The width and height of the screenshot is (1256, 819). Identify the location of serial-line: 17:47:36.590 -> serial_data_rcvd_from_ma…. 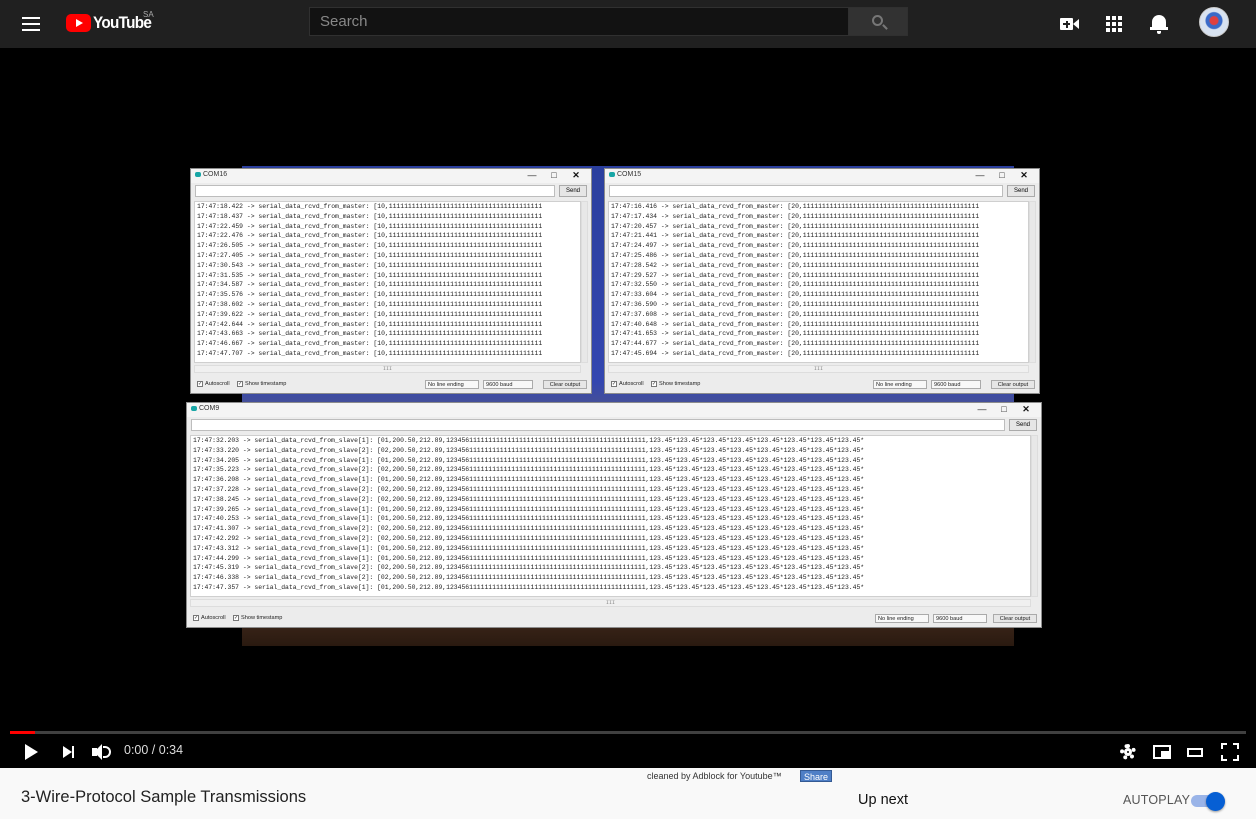
(795, 304).